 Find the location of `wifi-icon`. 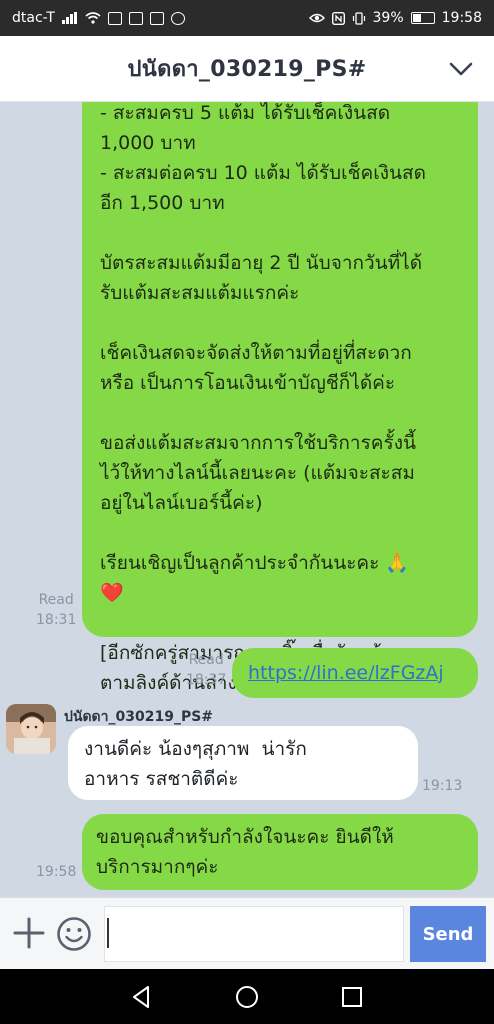

wifi-icon is located at coordinates (93, 18).